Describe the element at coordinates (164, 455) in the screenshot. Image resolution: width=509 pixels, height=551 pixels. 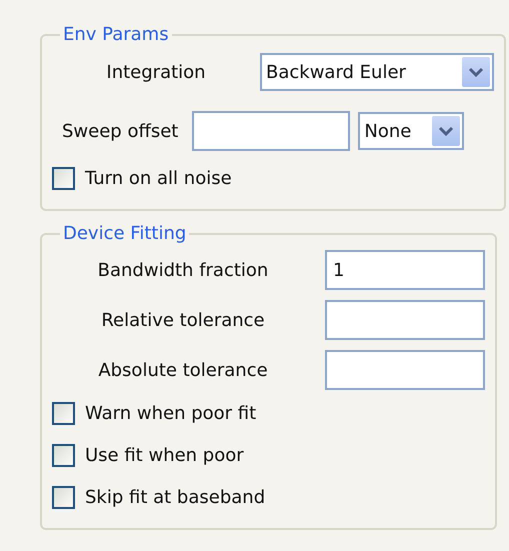
I see `checkbox-label: Use fit when poor` at that location.